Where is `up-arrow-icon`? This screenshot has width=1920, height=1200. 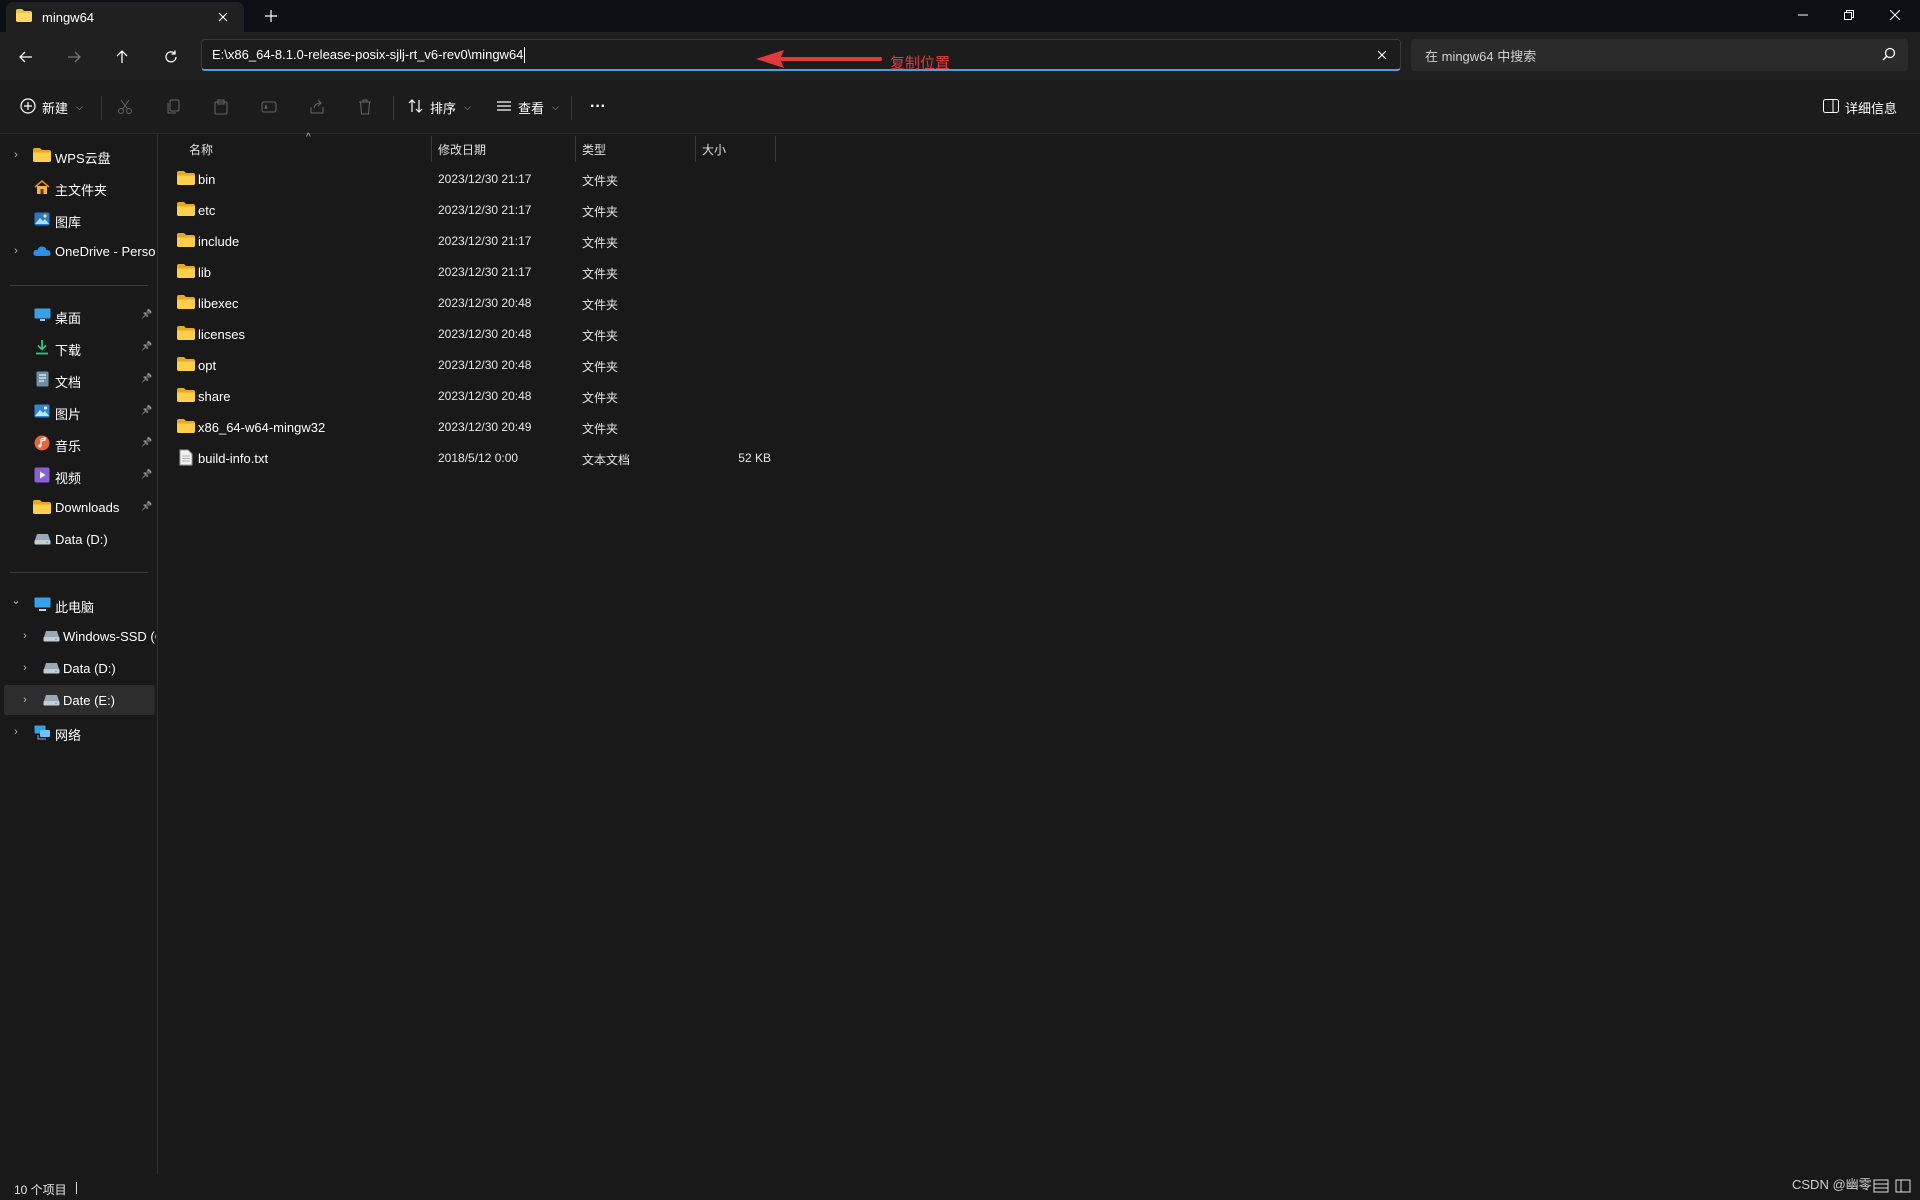
up-arrow-icon is located at coordinates (122, 57).